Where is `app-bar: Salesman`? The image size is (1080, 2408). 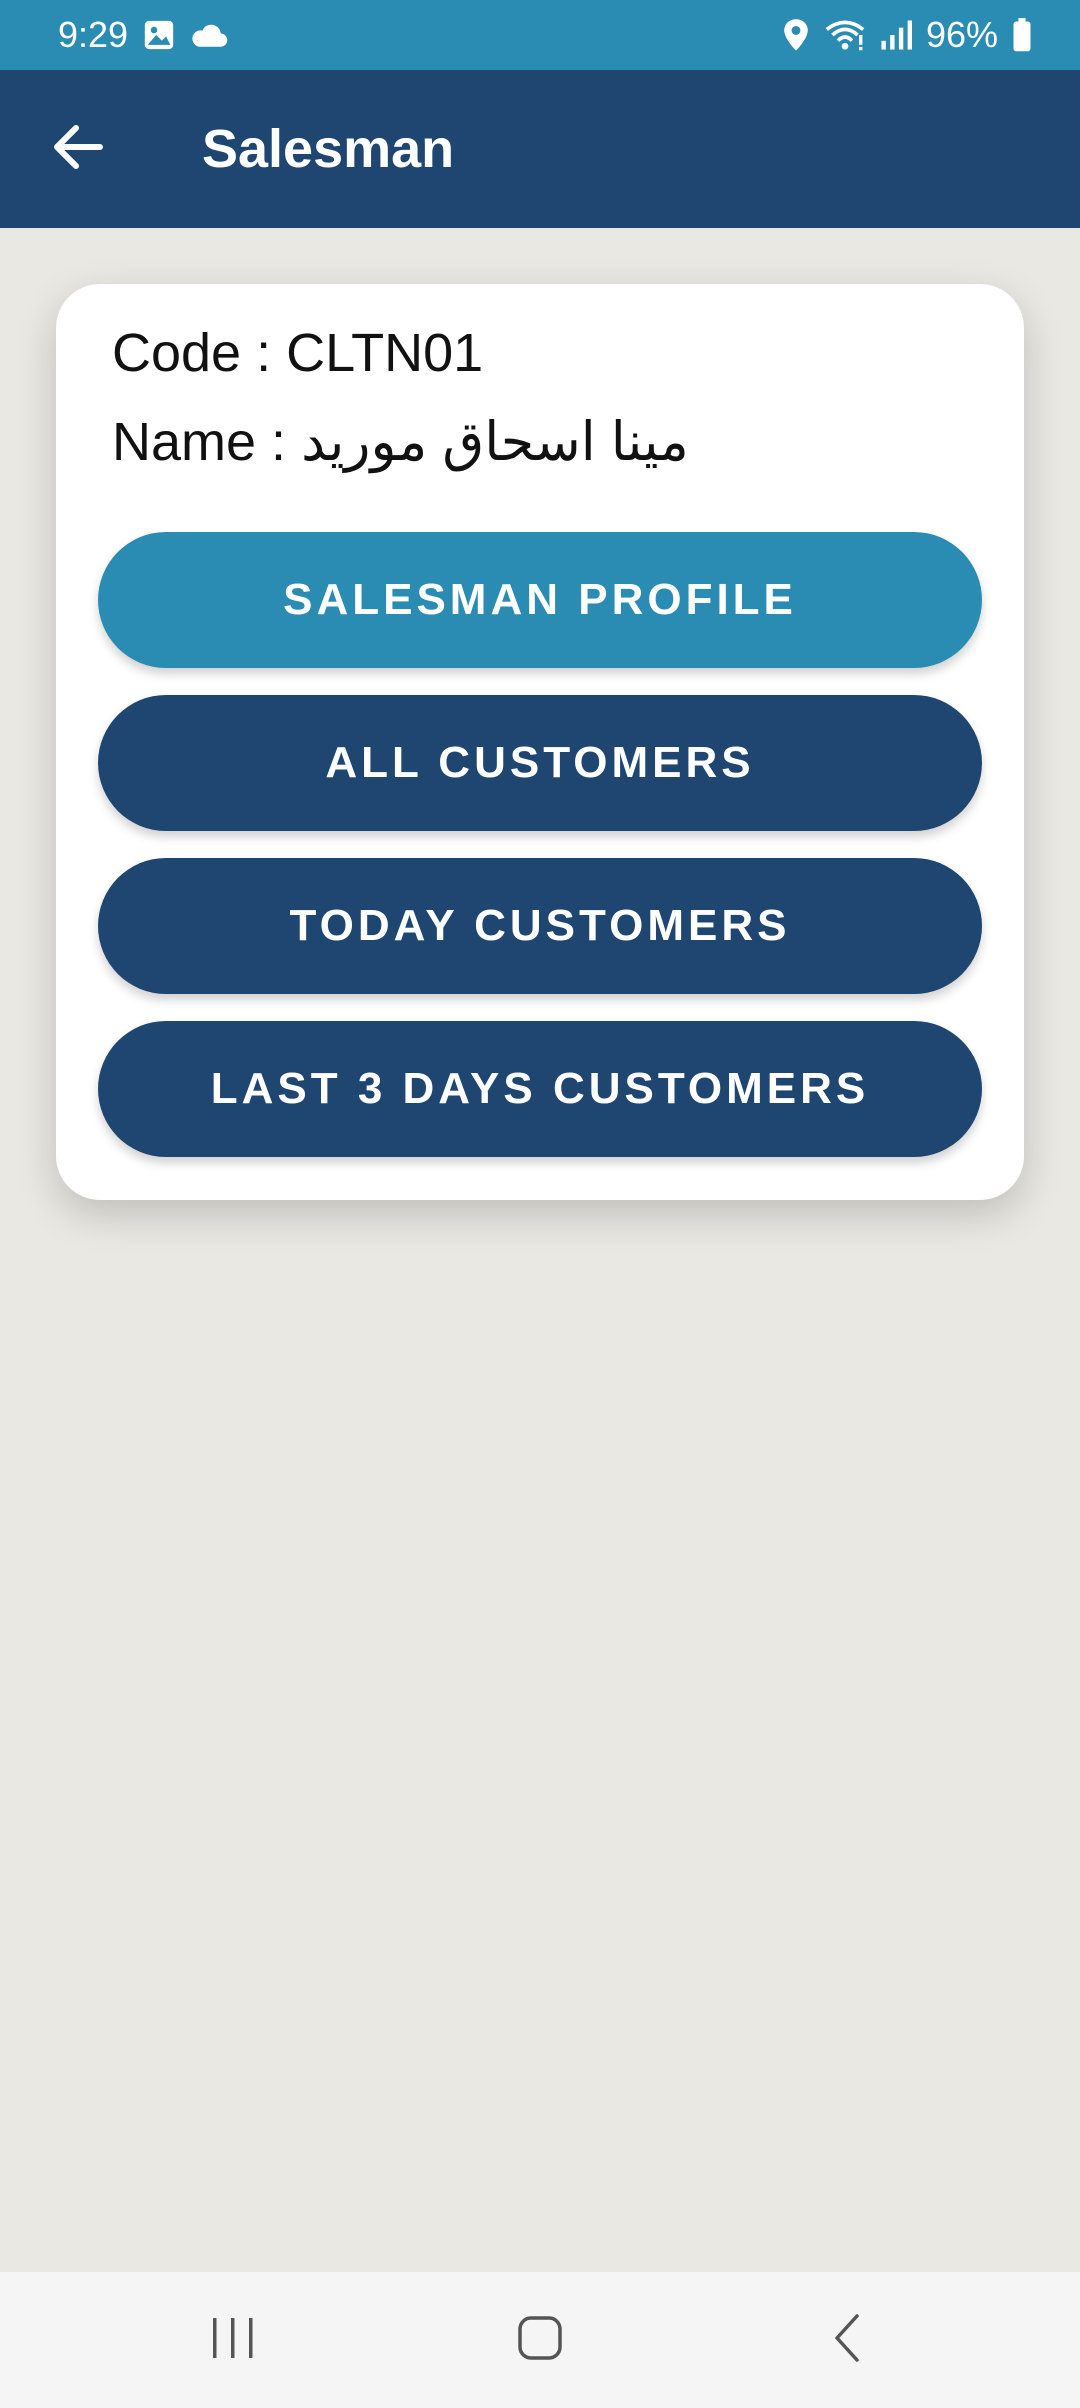
app-bar: Salesman is located at coordinates (540, 149).